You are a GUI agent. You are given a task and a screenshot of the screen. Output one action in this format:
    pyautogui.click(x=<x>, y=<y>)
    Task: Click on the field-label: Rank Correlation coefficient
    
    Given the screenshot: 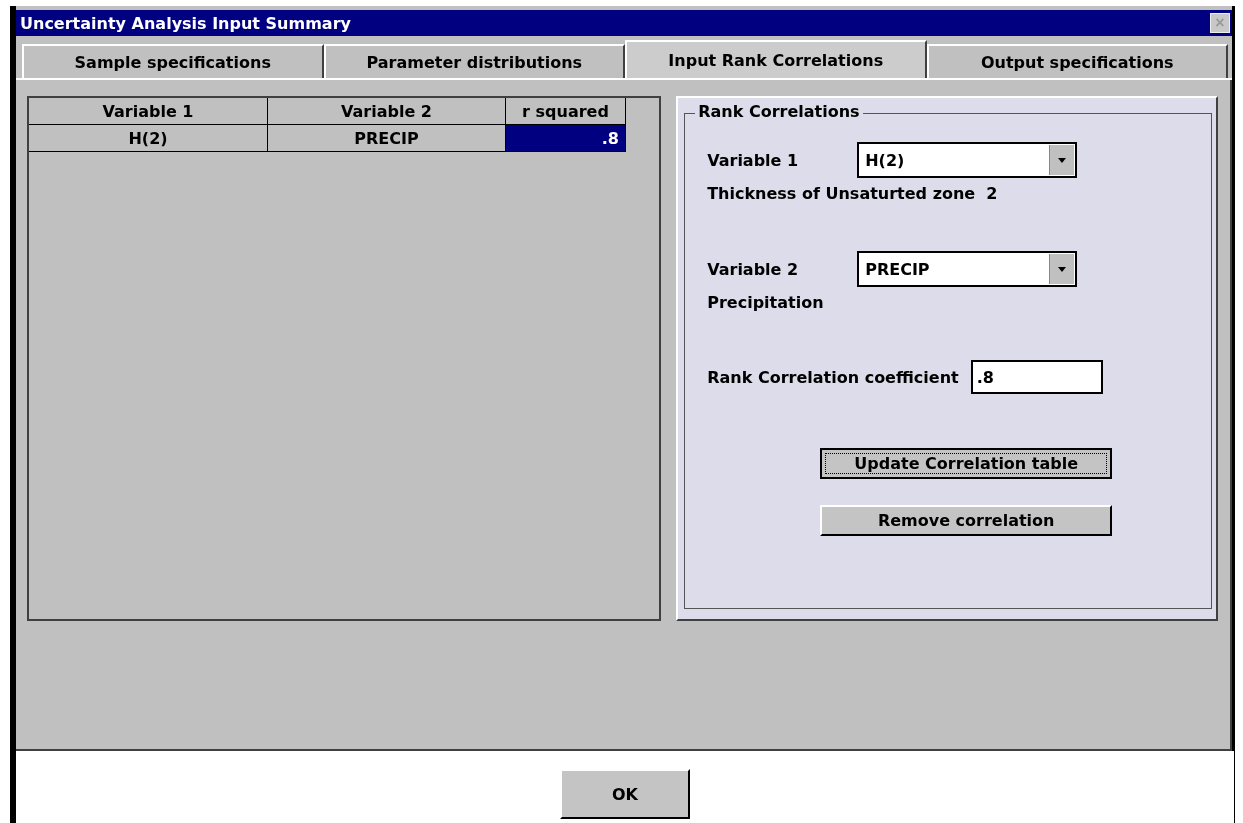 What is the action you would take?
    pyautogui.click(x=833, y=377)
    